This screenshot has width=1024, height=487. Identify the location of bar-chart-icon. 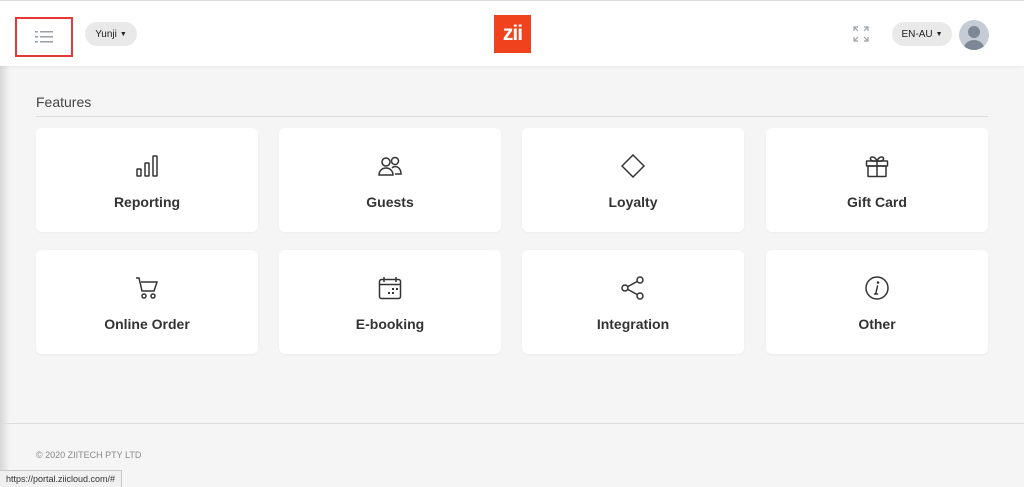
(147, 166).